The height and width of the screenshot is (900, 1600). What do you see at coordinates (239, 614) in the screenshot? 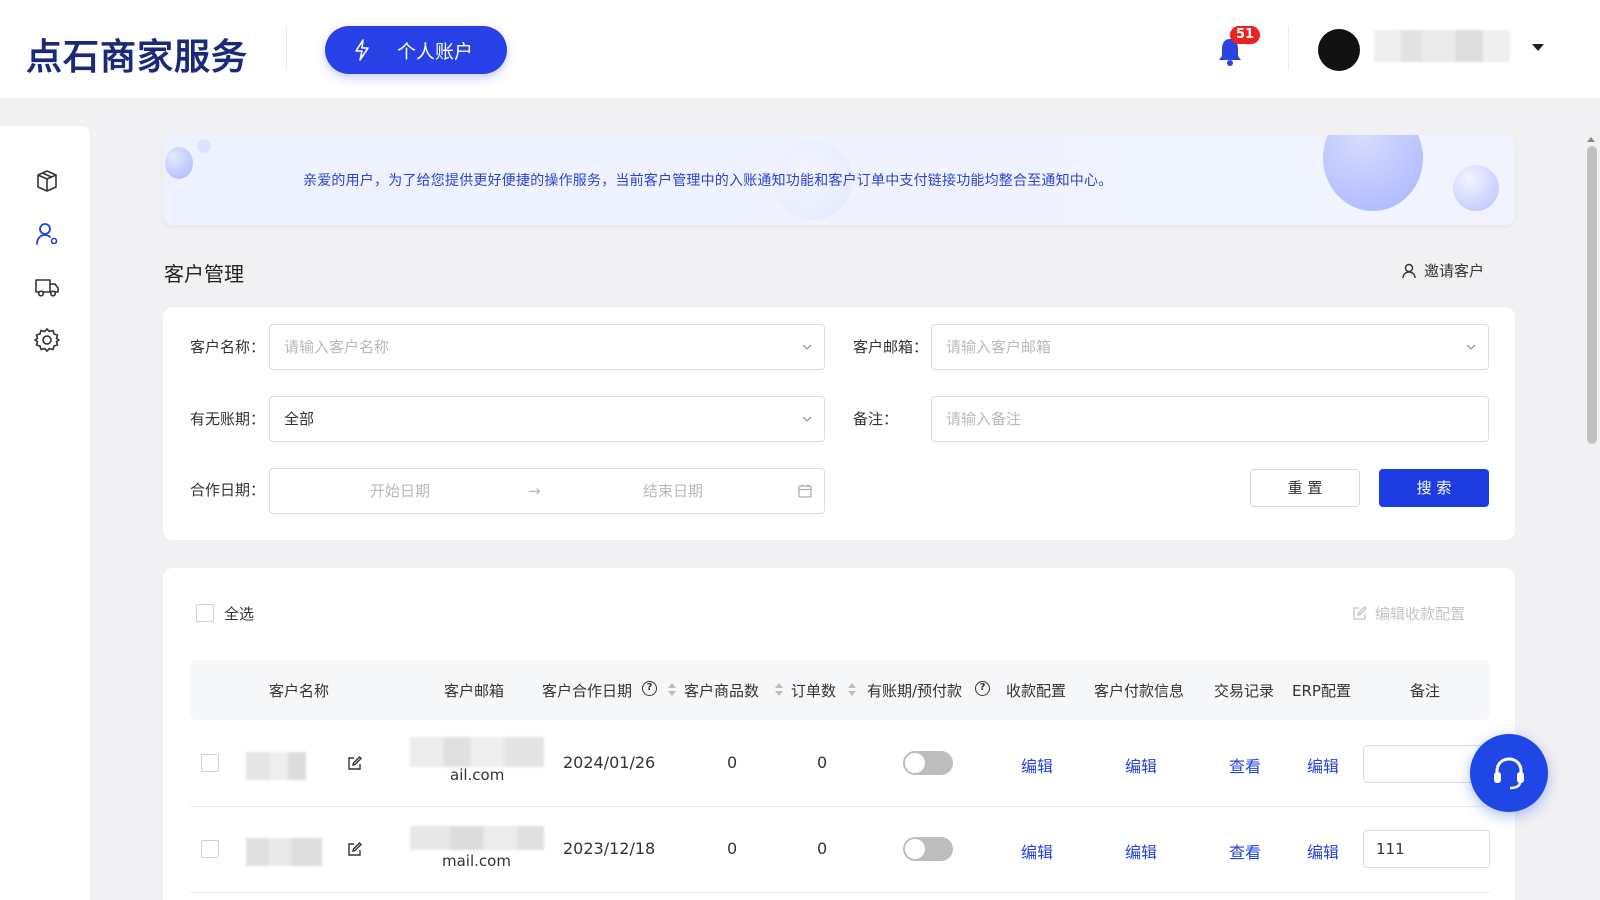
I see `select-all-label: 全选` at bounding box center [239, 614].